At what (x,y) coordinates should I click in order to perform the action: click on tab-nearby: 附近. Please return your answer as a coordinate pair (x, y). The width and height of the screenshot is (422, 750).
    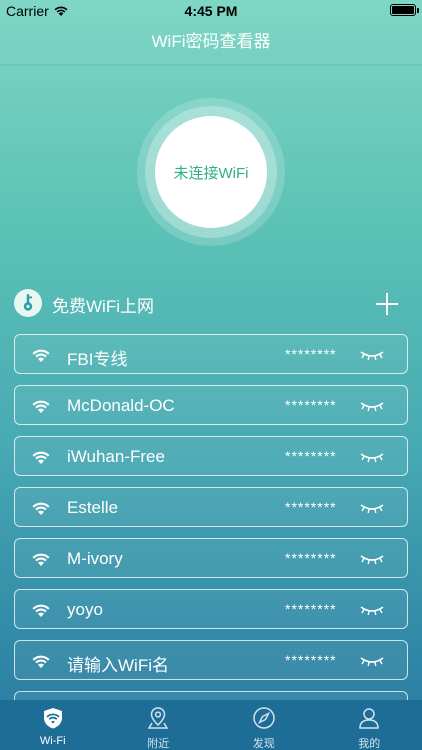
    Looking at the image, I should click on (159, 725).